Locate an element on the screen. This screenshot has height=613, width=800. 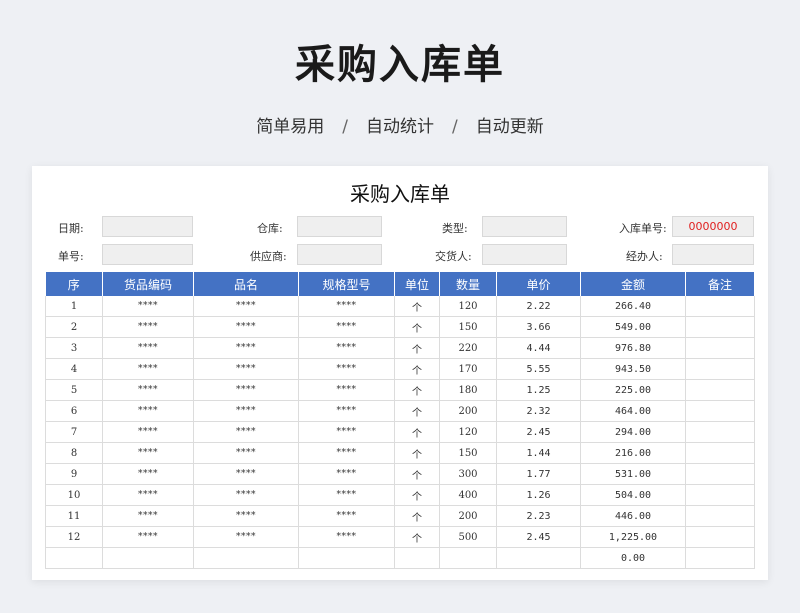
col-index-header: 序 is located at coordinates (74, 284).